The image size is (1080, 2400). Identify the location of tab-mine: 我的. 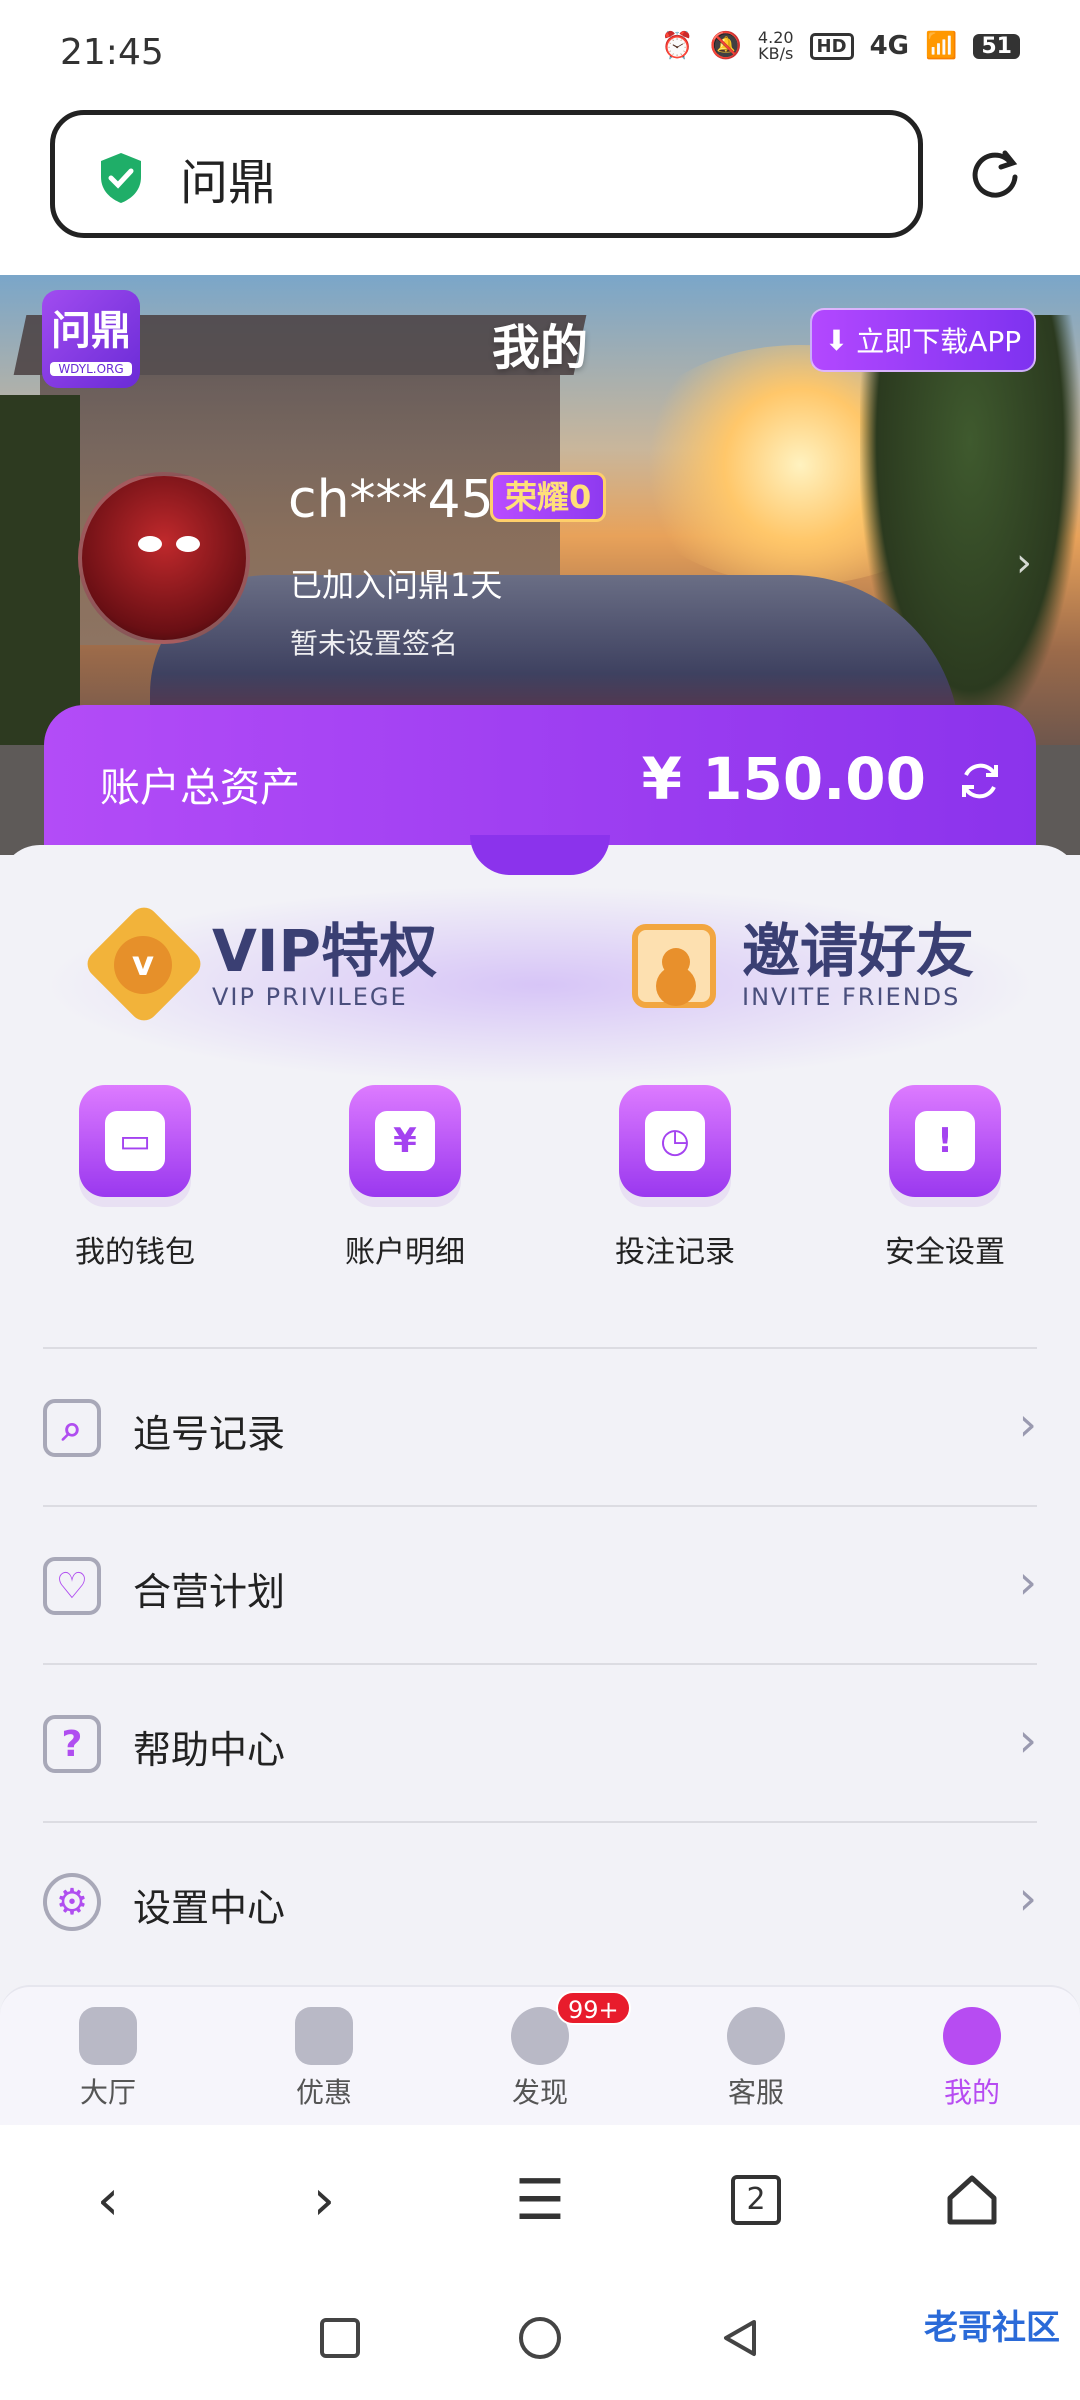
(972, 2056).